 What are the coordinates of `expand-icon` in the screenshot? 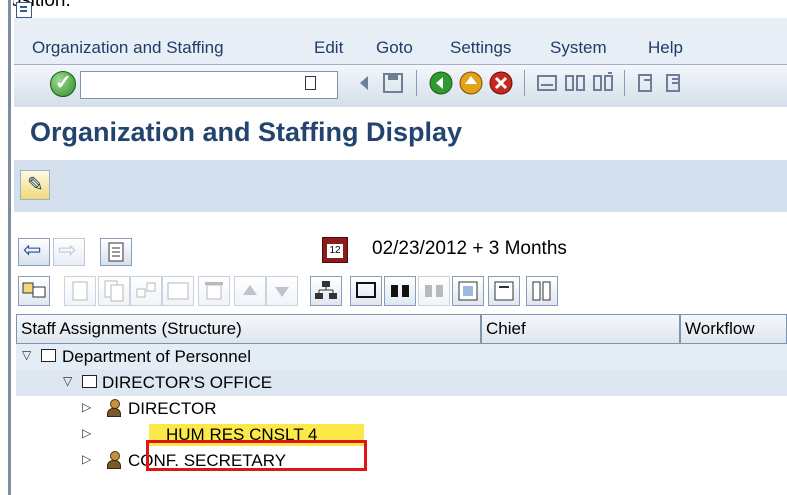 It's located at (468, 291).